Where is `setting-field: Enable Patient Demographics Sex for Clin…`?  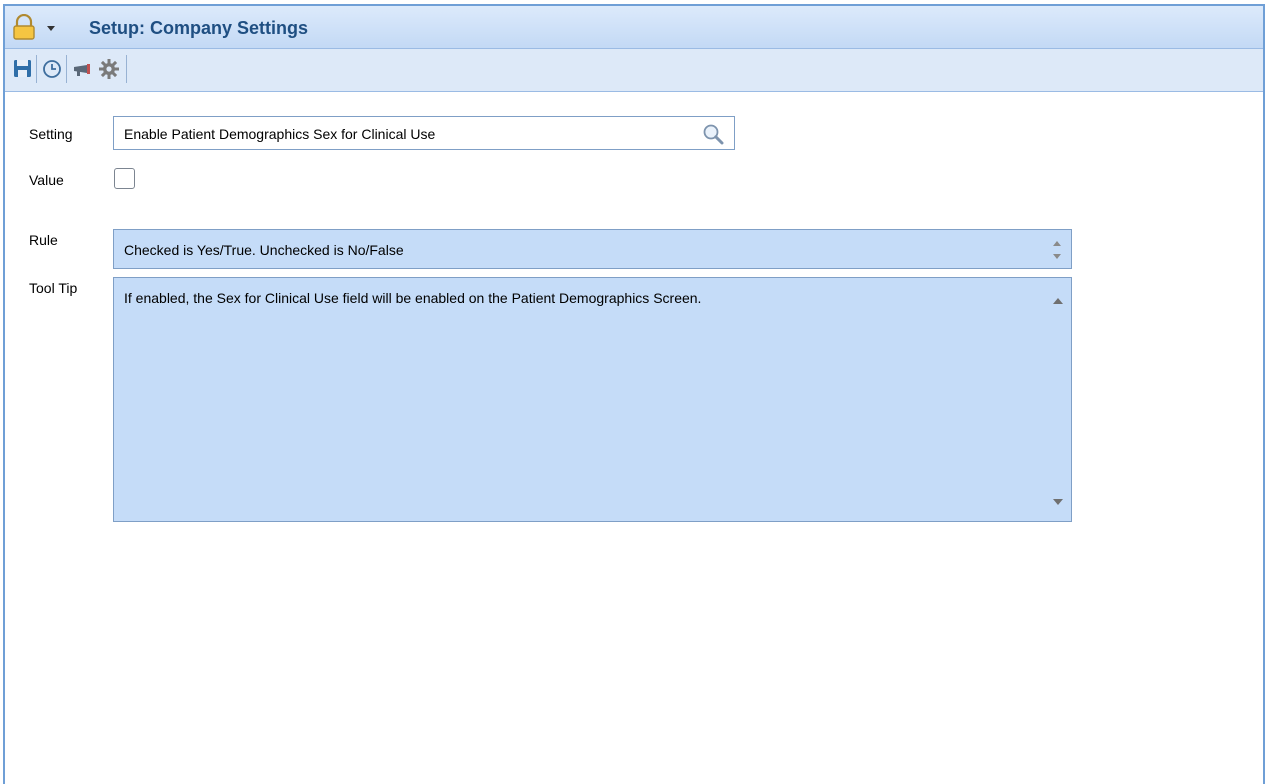 setting-field: Enable Patient Demographics Sex for Clin… is located at coordinates (424, 133).